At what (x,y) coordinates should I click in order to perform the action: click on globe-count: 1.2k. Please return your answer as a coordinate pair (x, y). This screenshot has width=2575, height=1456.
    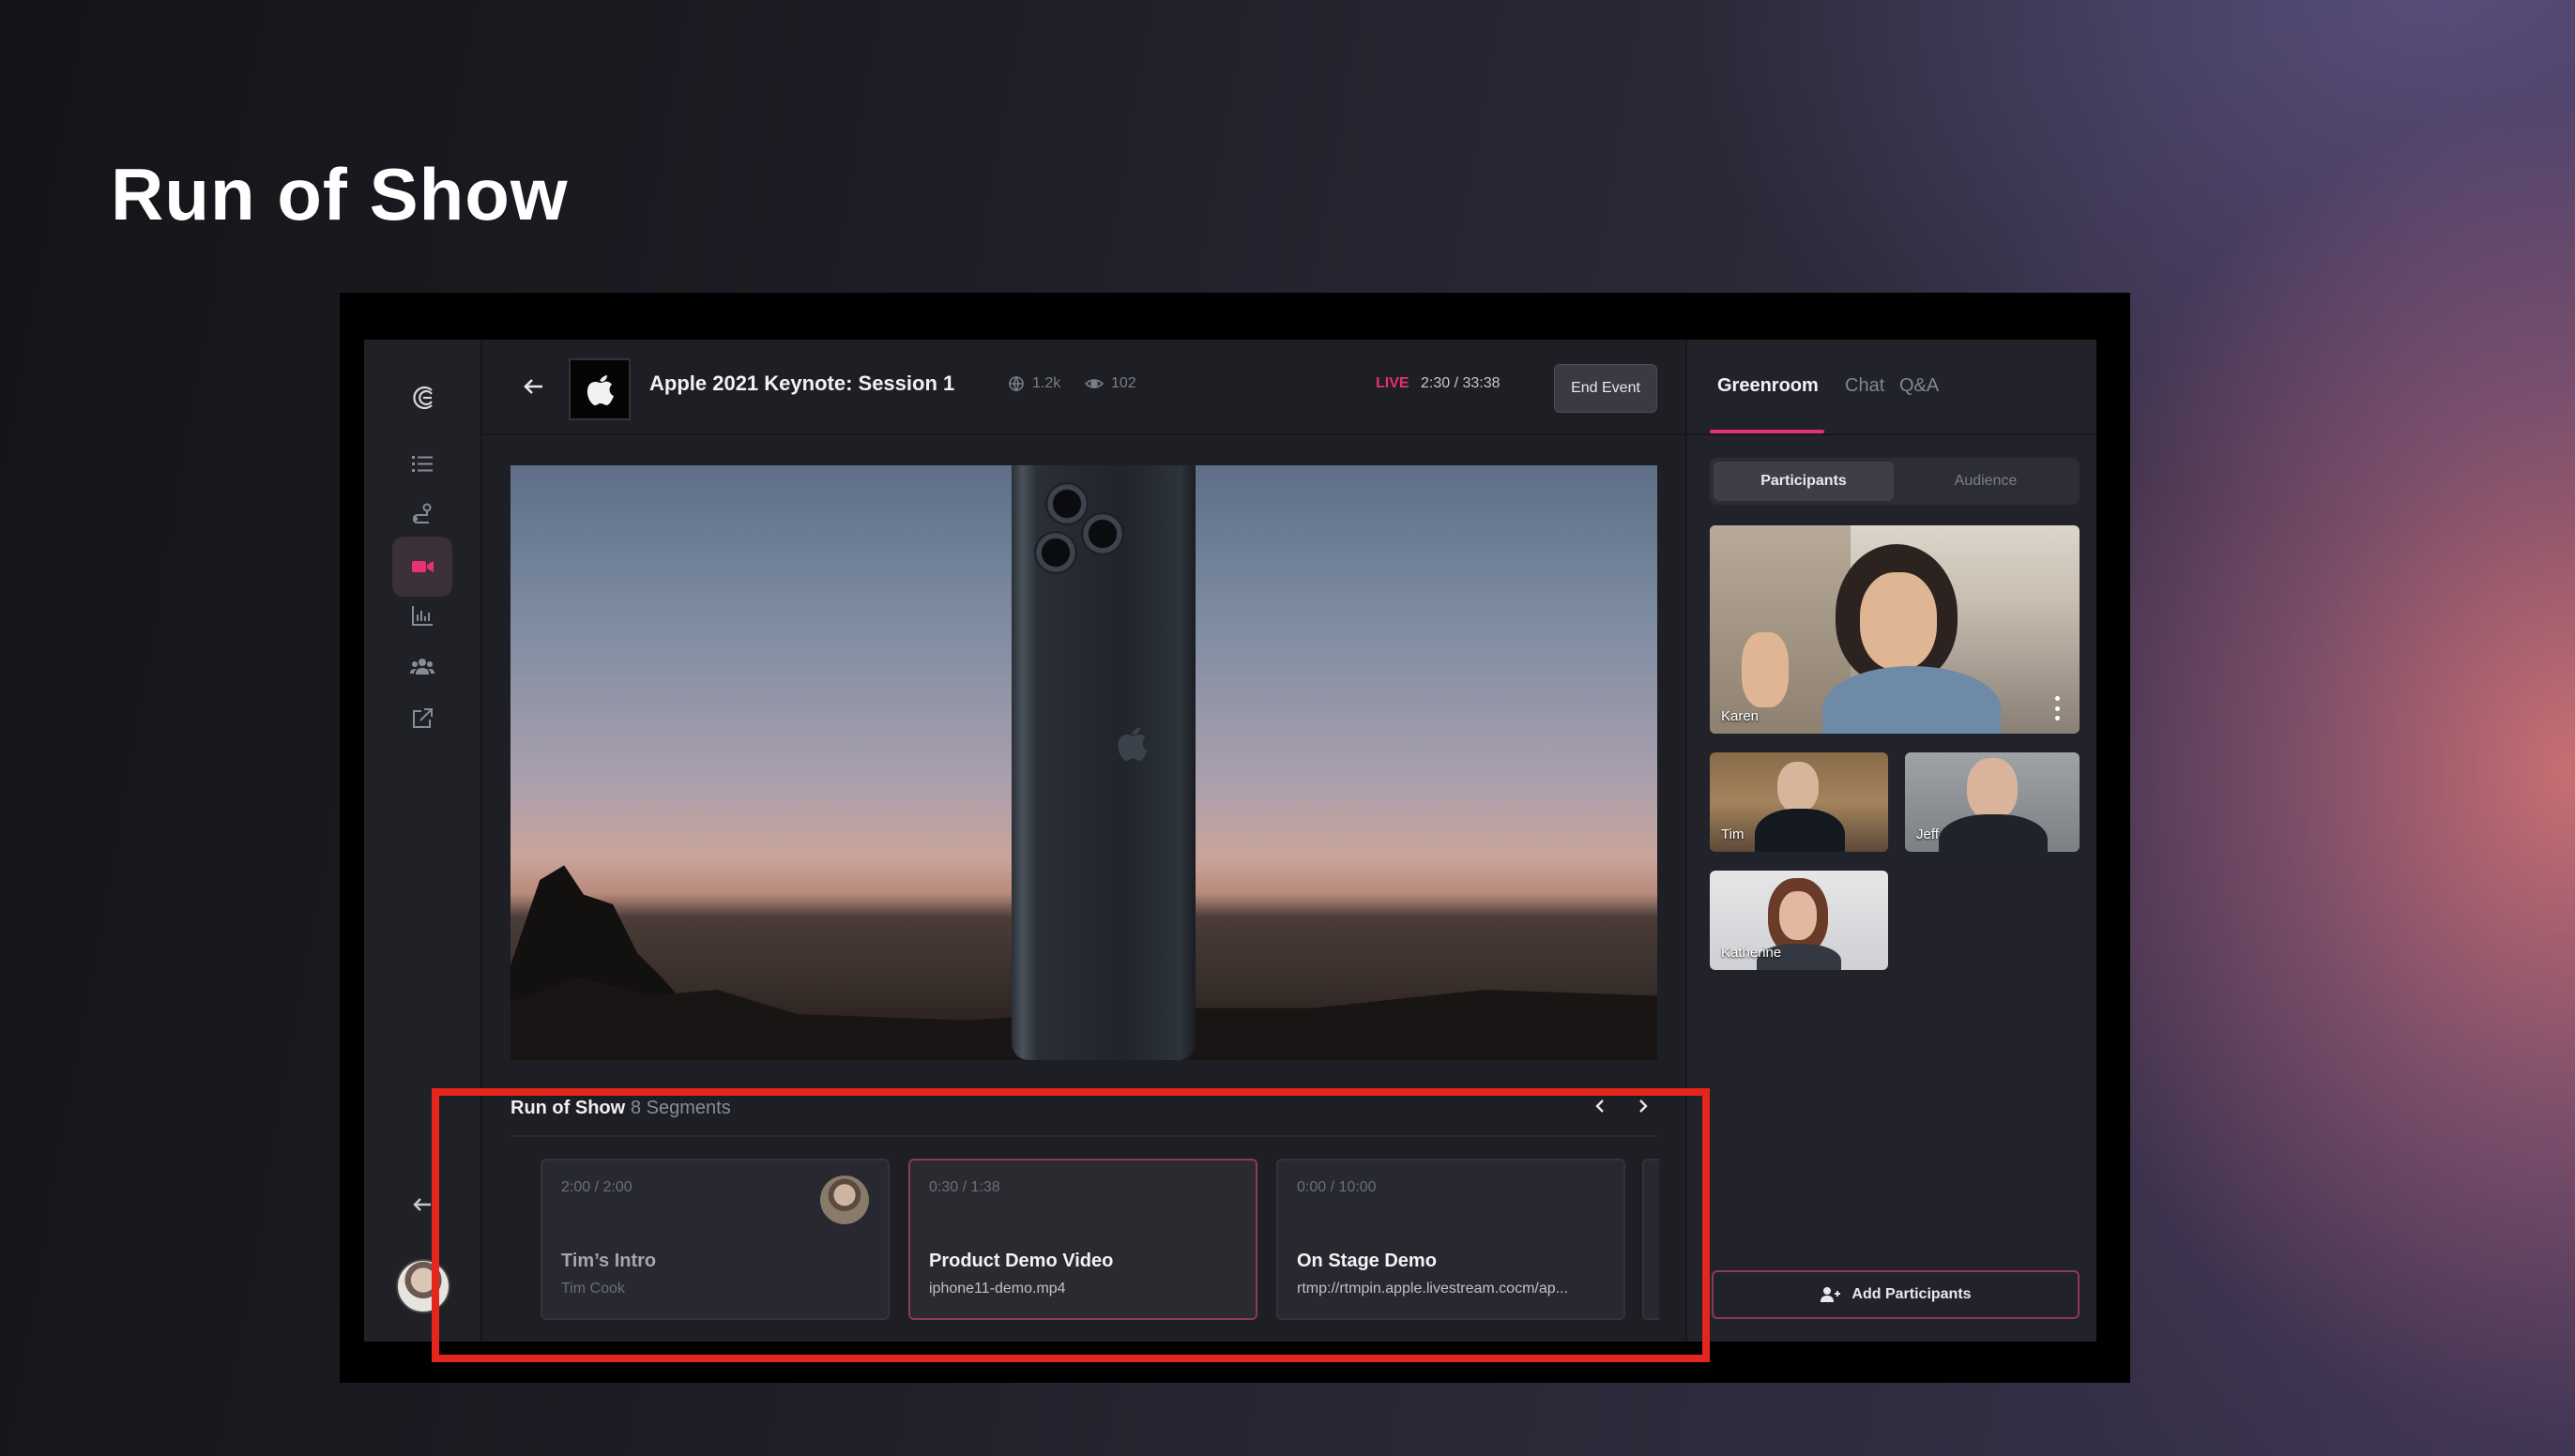
    Looking at the image, I should click on (1046, 383).